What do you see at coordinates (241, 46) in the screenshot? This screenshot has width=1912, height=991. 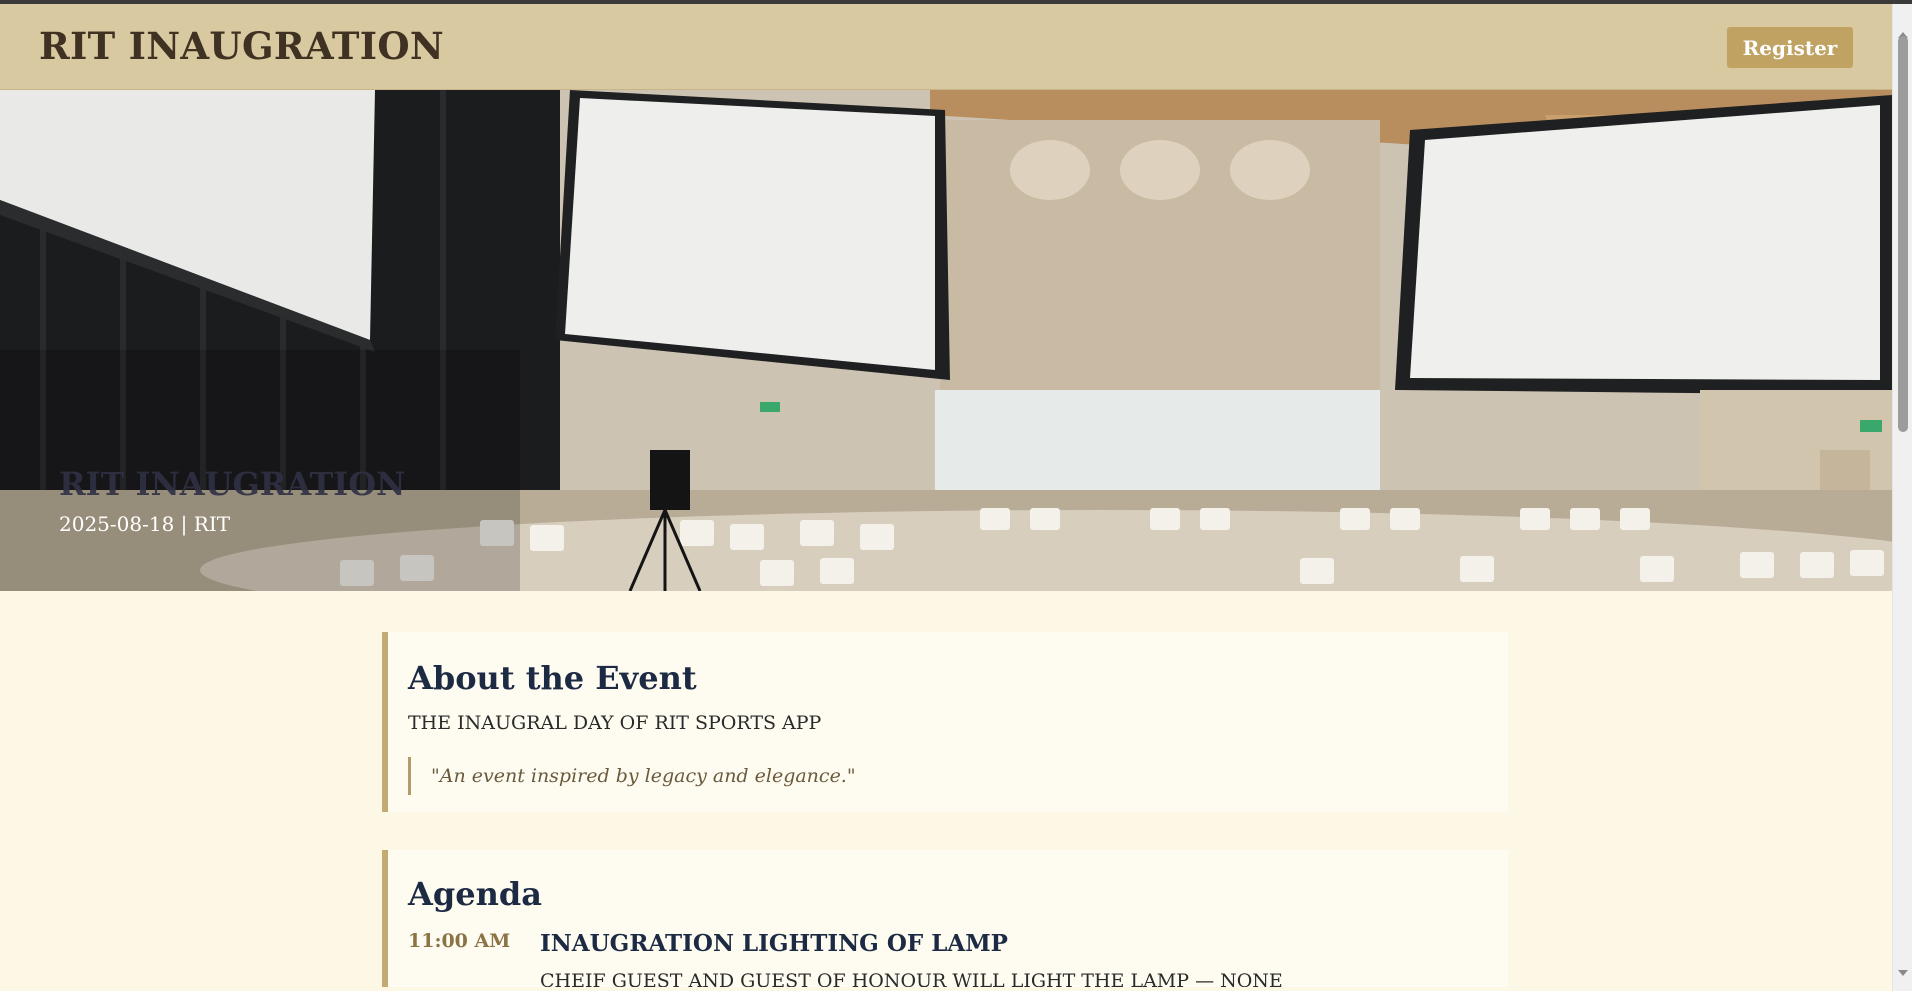 I see `site-title: RIT INAUGRATION` at bounding box center [241, 46].